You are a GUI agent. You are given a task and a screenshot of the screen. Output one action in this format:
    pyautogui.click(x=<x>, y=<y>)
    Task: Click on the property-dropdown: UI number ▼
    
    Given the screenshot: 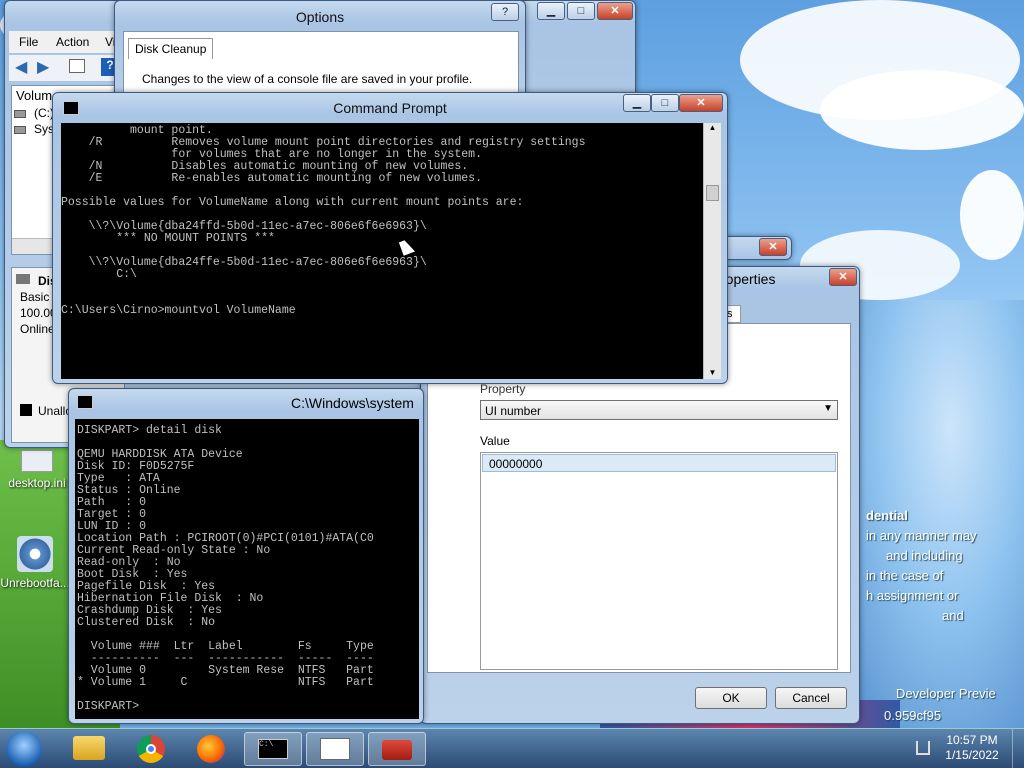 What is the action you would take?
    pyautogui.click(x=659, y=410)
    